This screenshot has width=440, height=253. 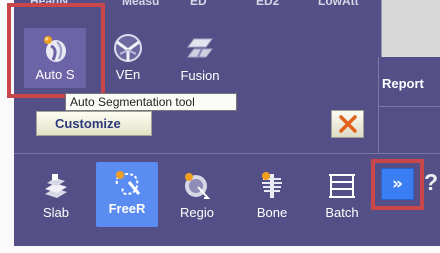 I want to click on bone-button: Bone, so click(x=272, y=195).